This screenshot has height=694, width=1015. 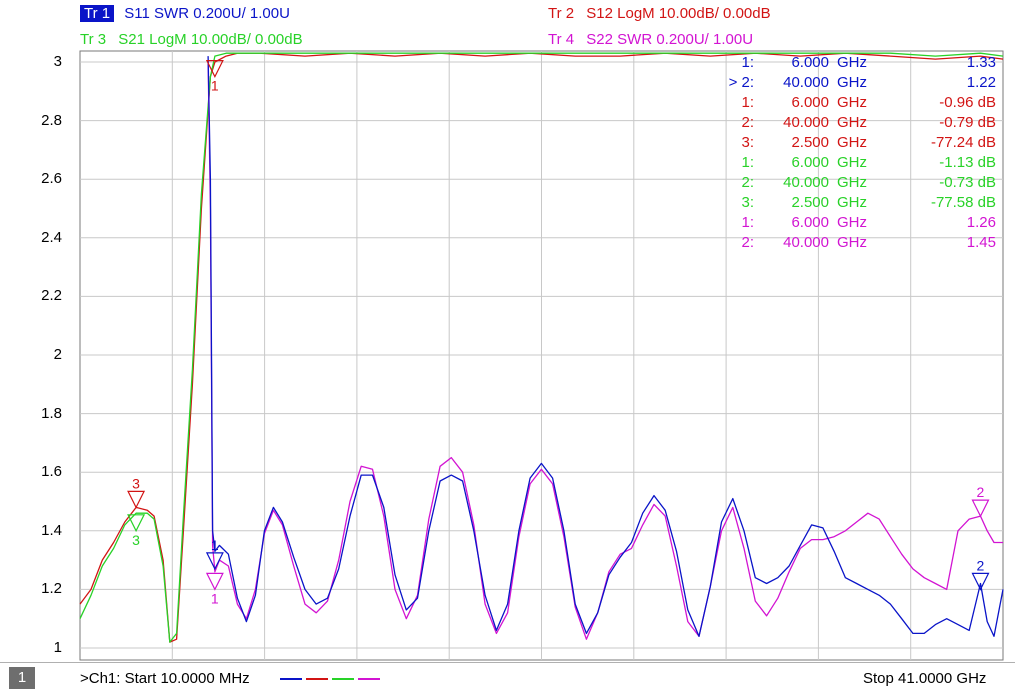 I want to click on marker-value: -77.24 dB, so click(x=963, y=142).